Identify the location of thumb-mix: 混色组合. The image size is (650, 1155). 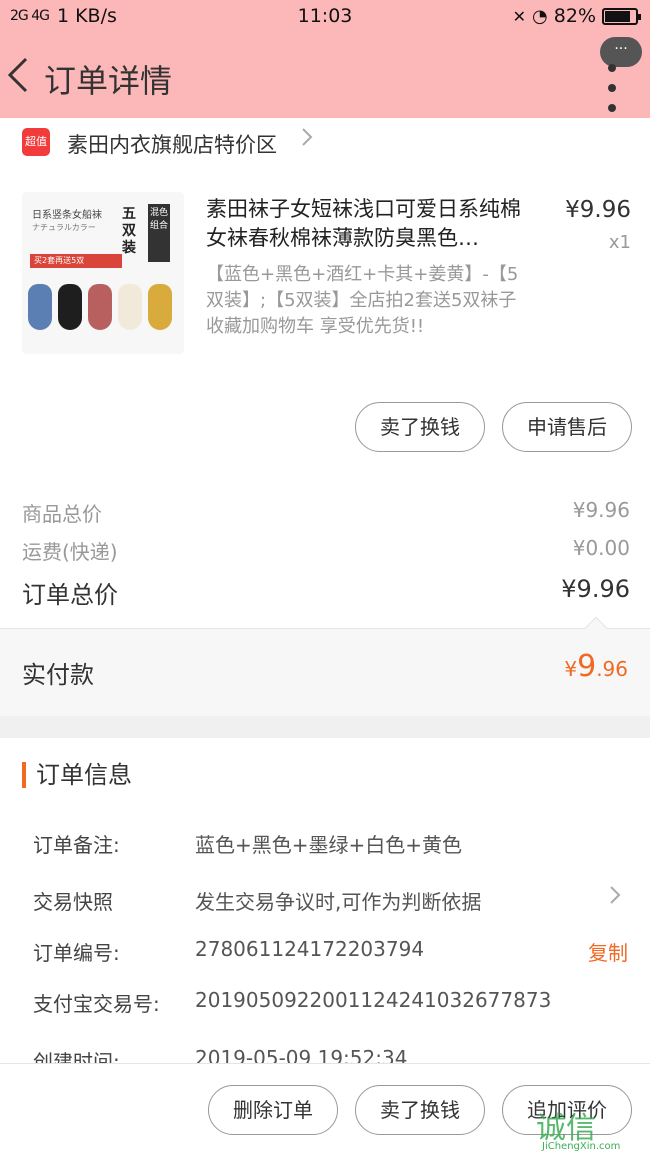
(159, 233).